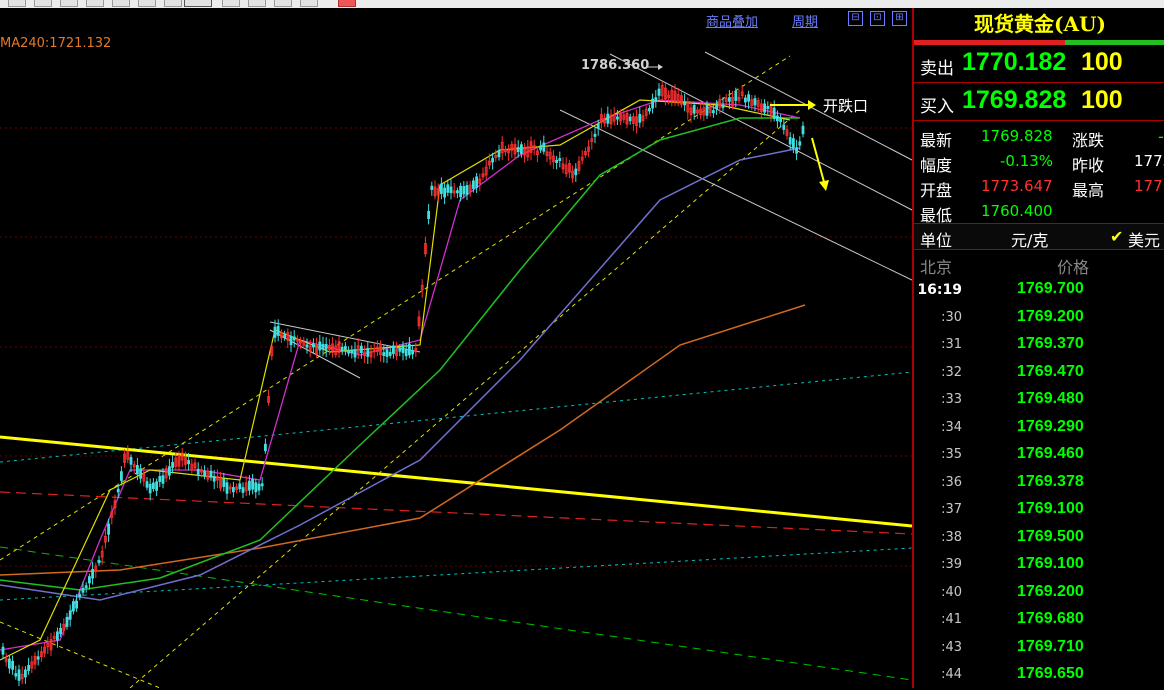  What do you see at coordinates (198, 3) in the screenshot?
I see `toolbar-button-active` at bounding box center [198, 3].